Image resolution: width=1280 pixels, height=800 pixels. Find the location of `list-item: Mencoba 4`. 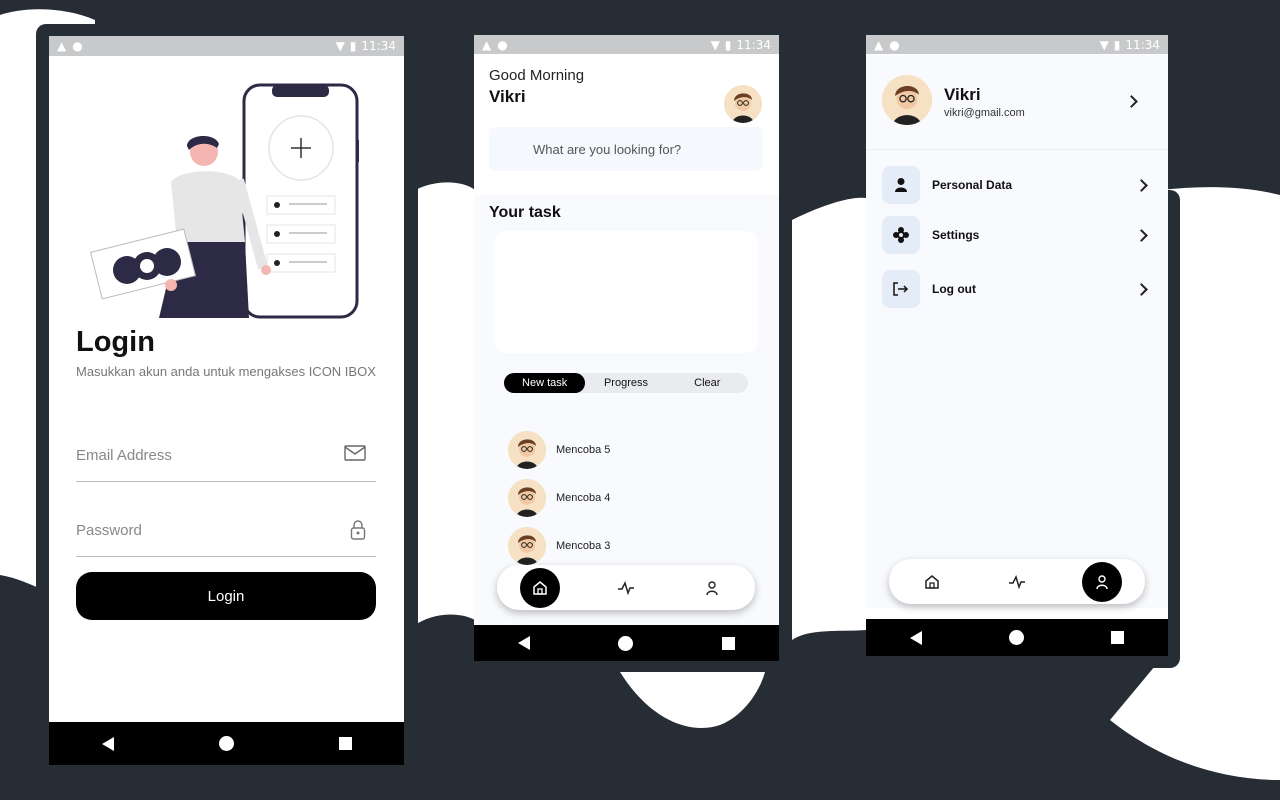

list-item: Mencoba 4 is located at coordinates (559, 498).